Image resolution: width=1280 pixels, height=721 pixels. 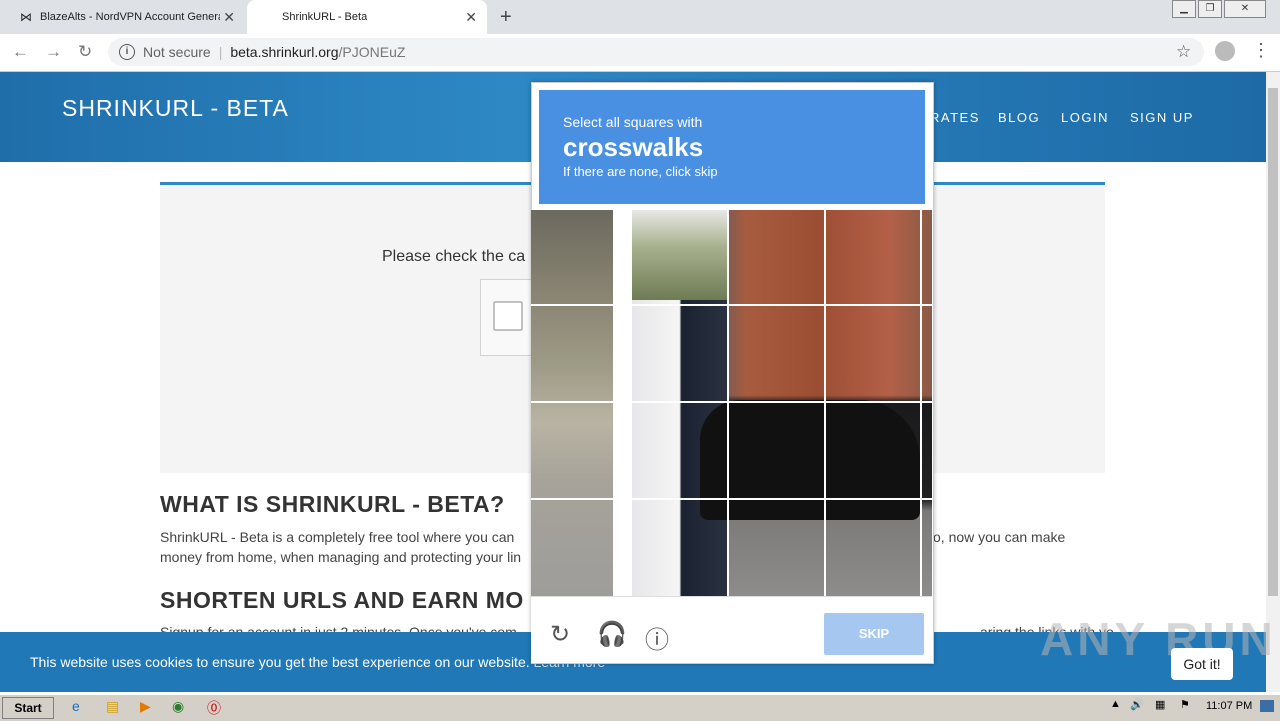 I want to click on grid-line, so click(x=921, y=403).